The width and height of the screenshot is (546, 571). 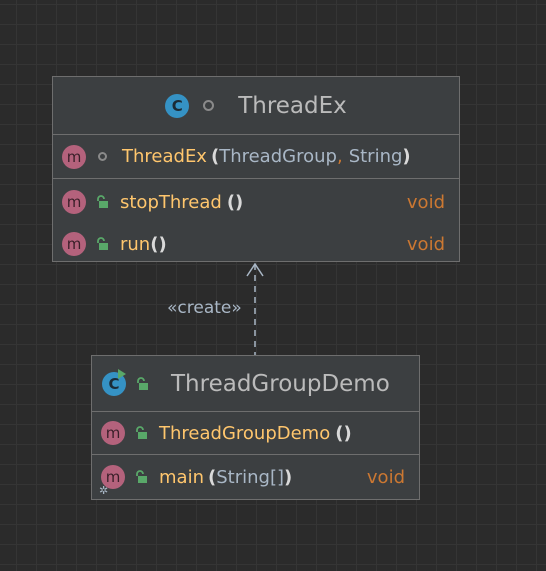 I want to click on method-name: stopThread, so click(x=171, y=202).